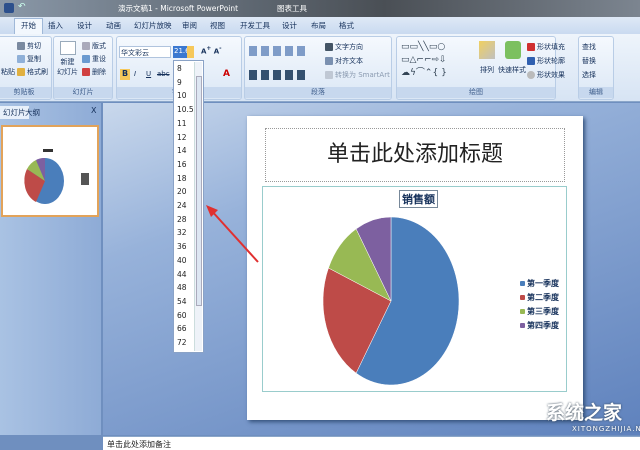 The height and width of the screenshot is (450, 640). Describe the element at coordinates (21, 46) in the screenshot. I see `scissors-icon` at that location.